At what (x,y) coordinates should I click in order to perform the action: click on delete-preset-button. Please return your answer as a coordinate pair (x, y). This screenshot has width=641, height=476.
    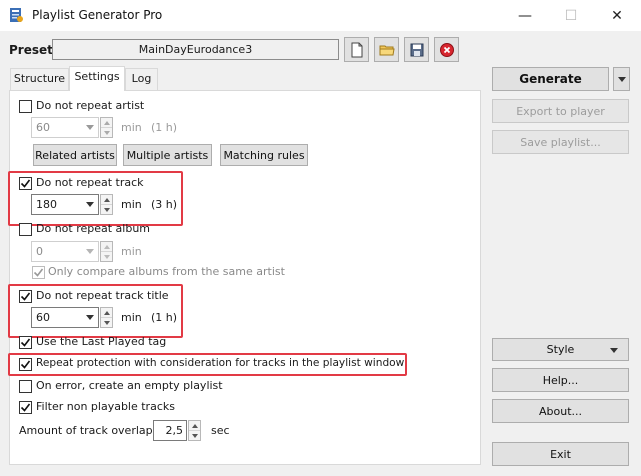
    Looking at the image, I should click on (446, 49).